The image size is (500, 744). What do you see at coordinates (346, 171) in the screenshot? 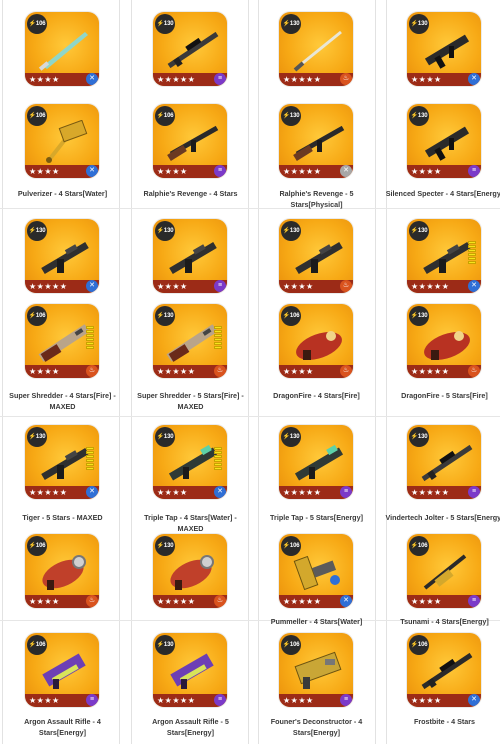
I see `claw-icon: ✕` at bounding box center [346, 171].